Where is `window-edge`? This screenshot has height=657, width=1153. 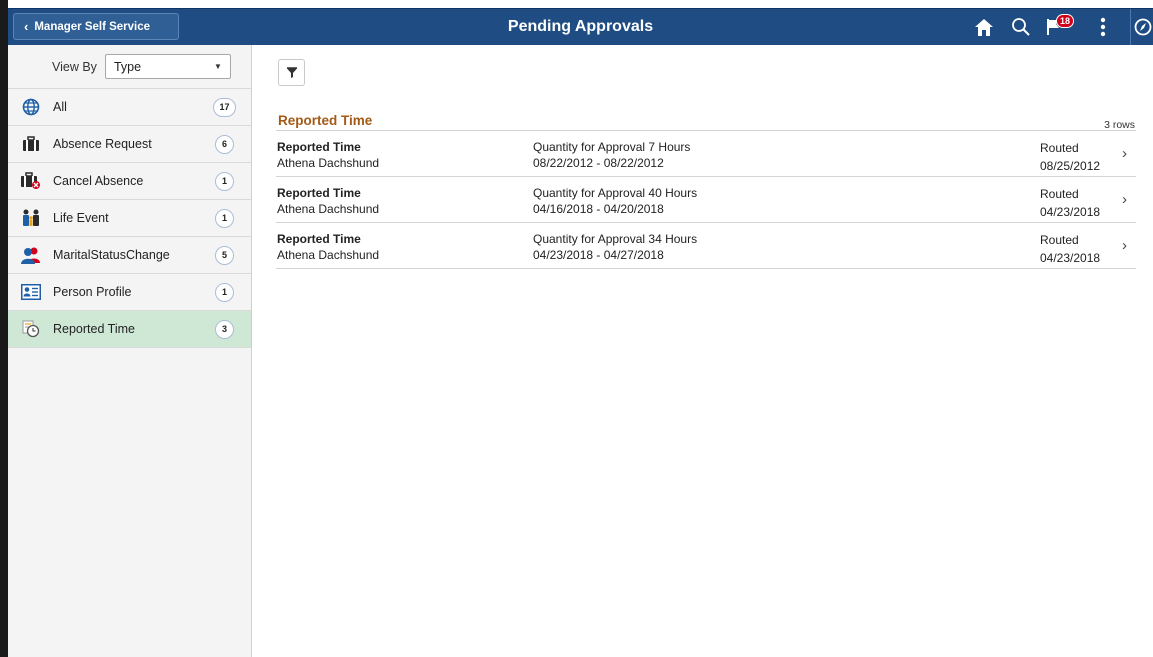 window-edge is located at coordinates (4, 328).